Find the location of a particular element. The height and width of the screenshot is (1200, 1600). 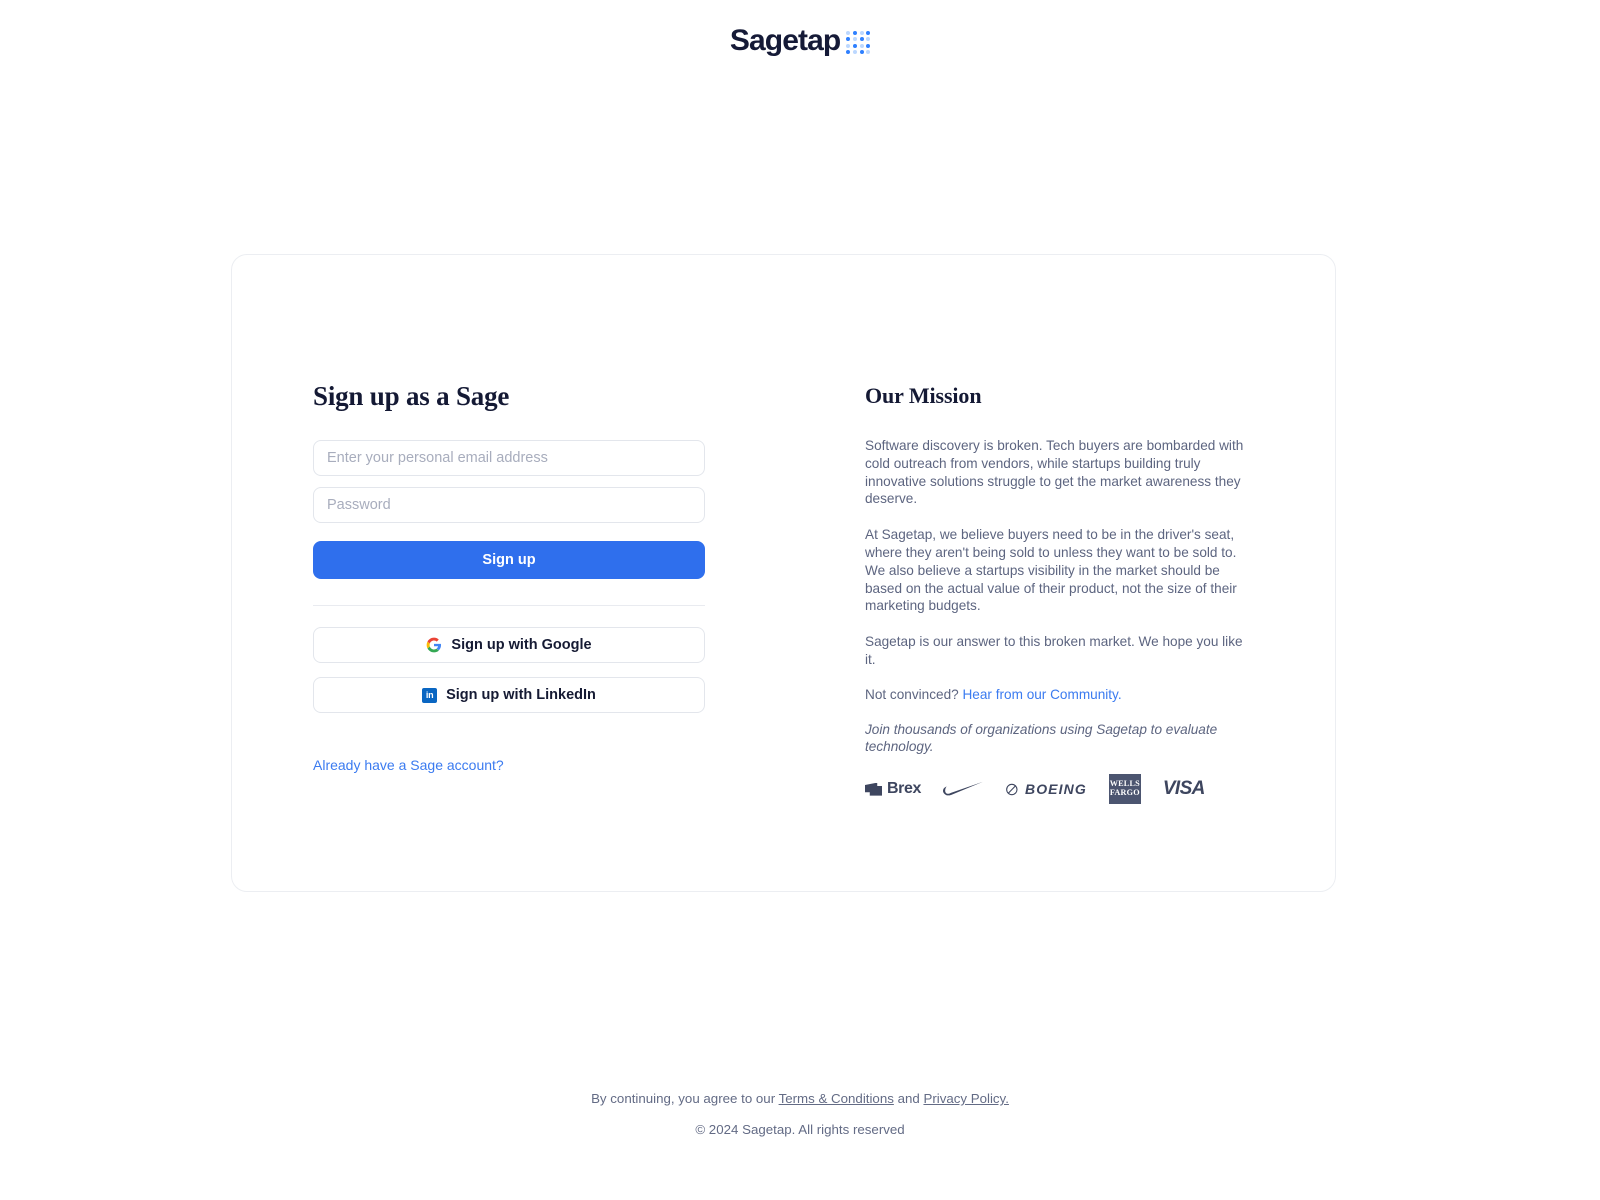

brex-mark-icon is located at coordinates (873, 789).